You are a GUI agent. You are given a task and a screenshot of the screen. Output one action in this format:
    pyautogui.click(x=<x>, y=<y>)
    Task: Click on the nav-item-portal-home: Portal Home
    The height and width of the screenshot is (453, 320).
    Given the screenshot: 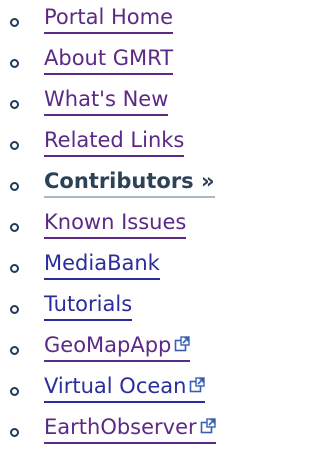 What is the action you would take?
    pyautogui.click(x=125, y=20)
    